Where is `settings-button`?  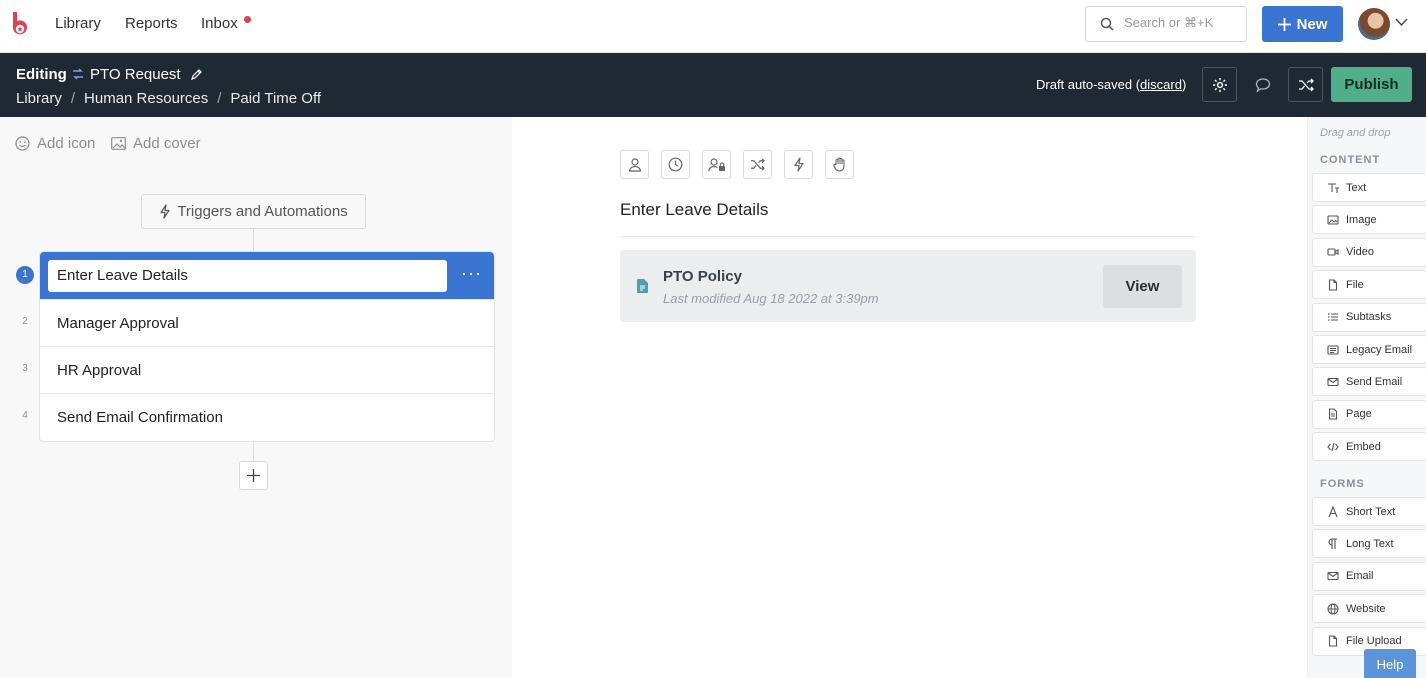 settings-button is located at coordinates (1219, 84).